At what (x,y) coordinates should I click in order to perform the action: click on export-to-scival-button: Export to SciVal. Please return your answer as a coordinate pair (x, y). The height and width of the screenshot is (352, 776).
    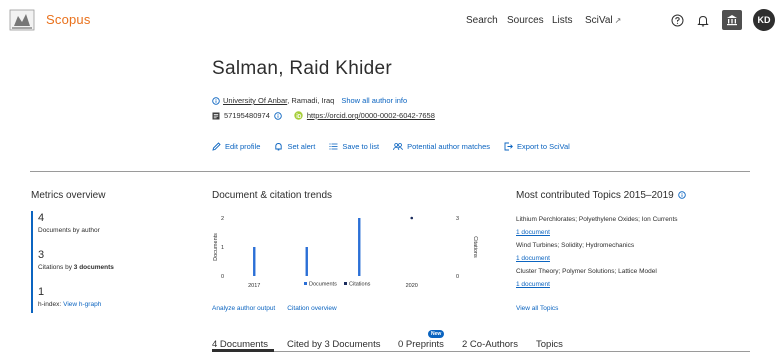
    Looking at the image, I should click on (537, 146).